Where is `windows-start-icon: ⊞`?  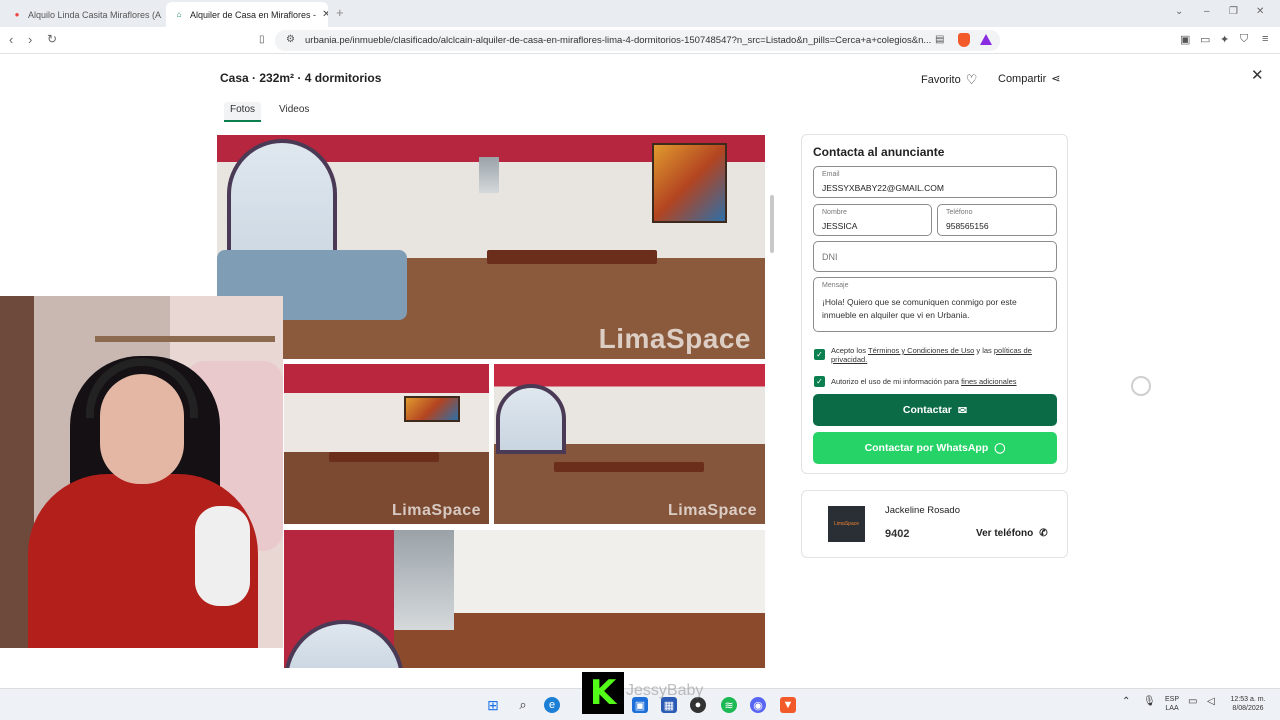
windows-start-icon: ⊞ is located at coordinates (493, 705).